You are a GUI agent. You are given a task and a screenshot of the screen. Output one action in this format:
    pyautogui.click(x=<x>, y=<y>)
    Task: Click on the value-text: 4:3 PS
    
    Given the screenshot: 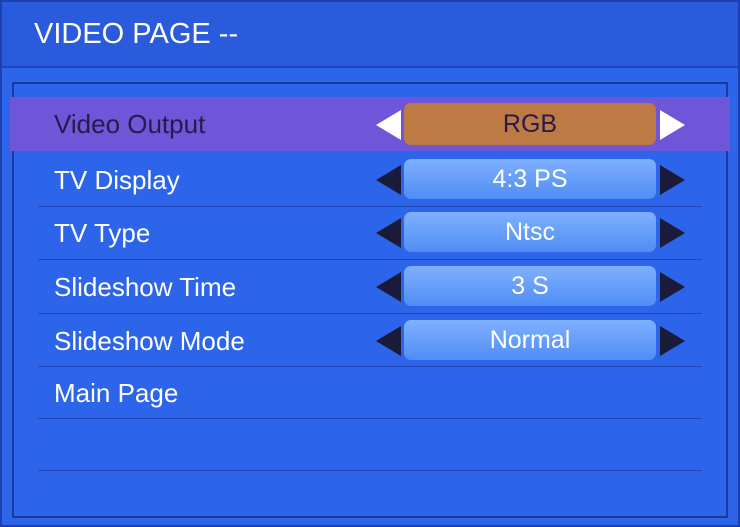 What is the action you would take?
    pyautogui.click(x=530, y=178)
    